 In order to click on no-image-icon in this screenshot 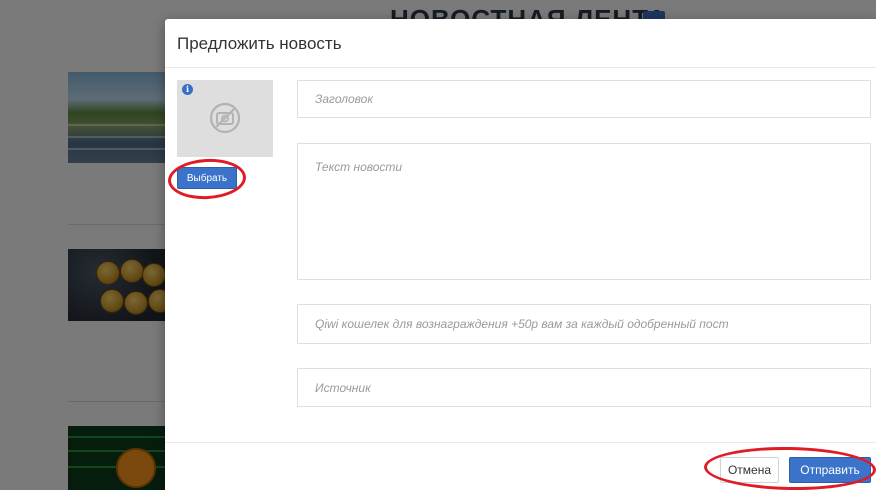, I will do `click(225, 118)`.